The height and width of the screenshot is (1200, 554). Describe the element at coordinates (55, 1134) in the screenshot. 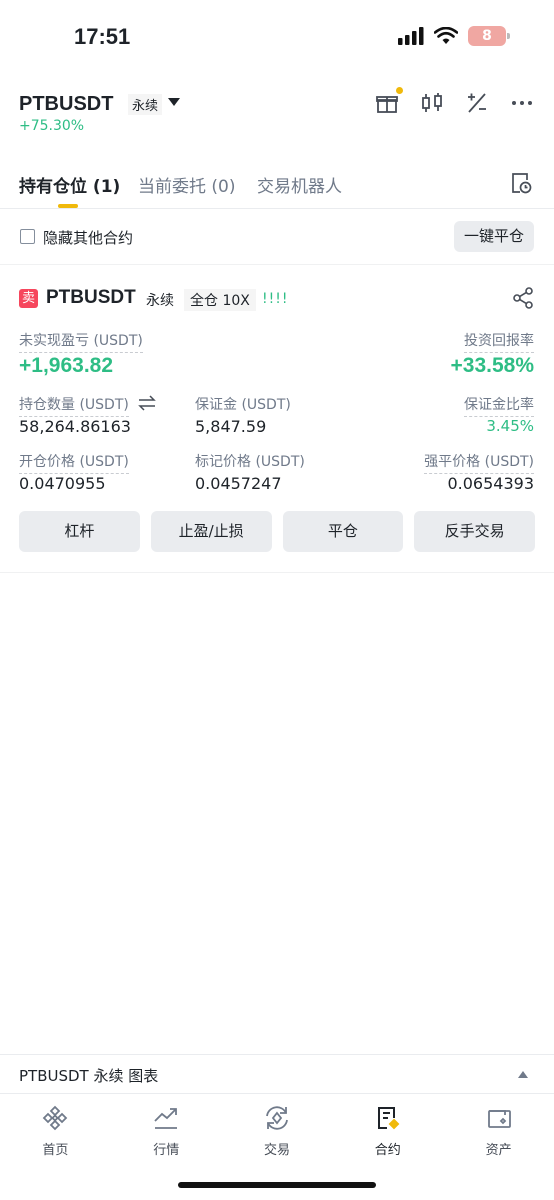

I see `nav-home: 首页` at that location.